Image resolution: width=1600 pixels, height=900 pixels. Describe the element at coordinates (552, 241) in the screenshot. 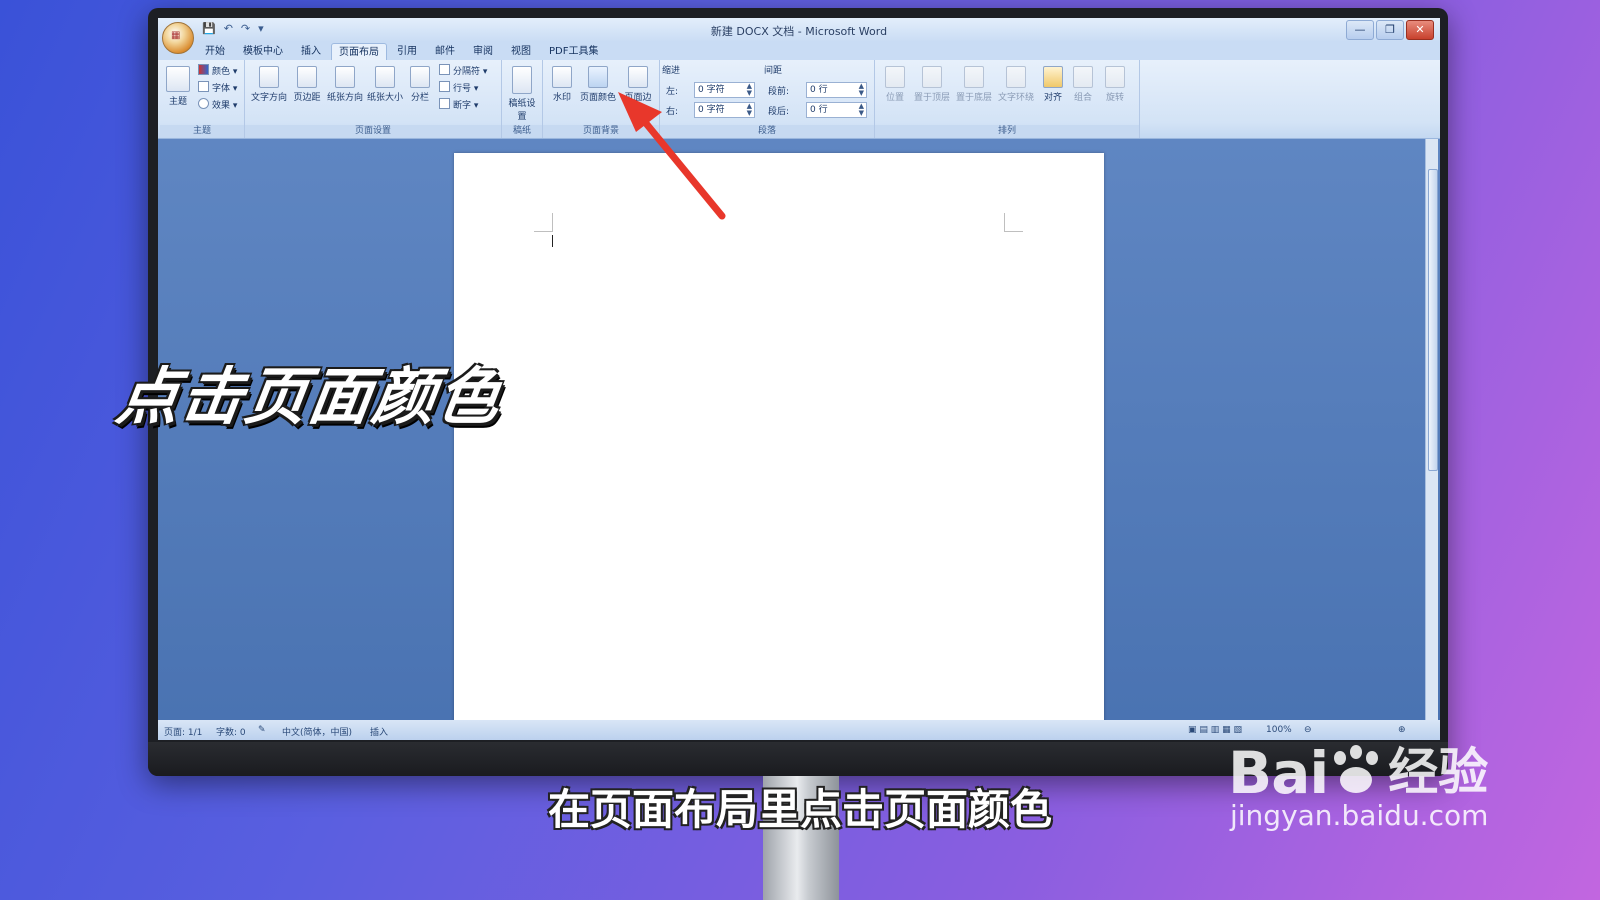

I see `text-cursor` at that location.